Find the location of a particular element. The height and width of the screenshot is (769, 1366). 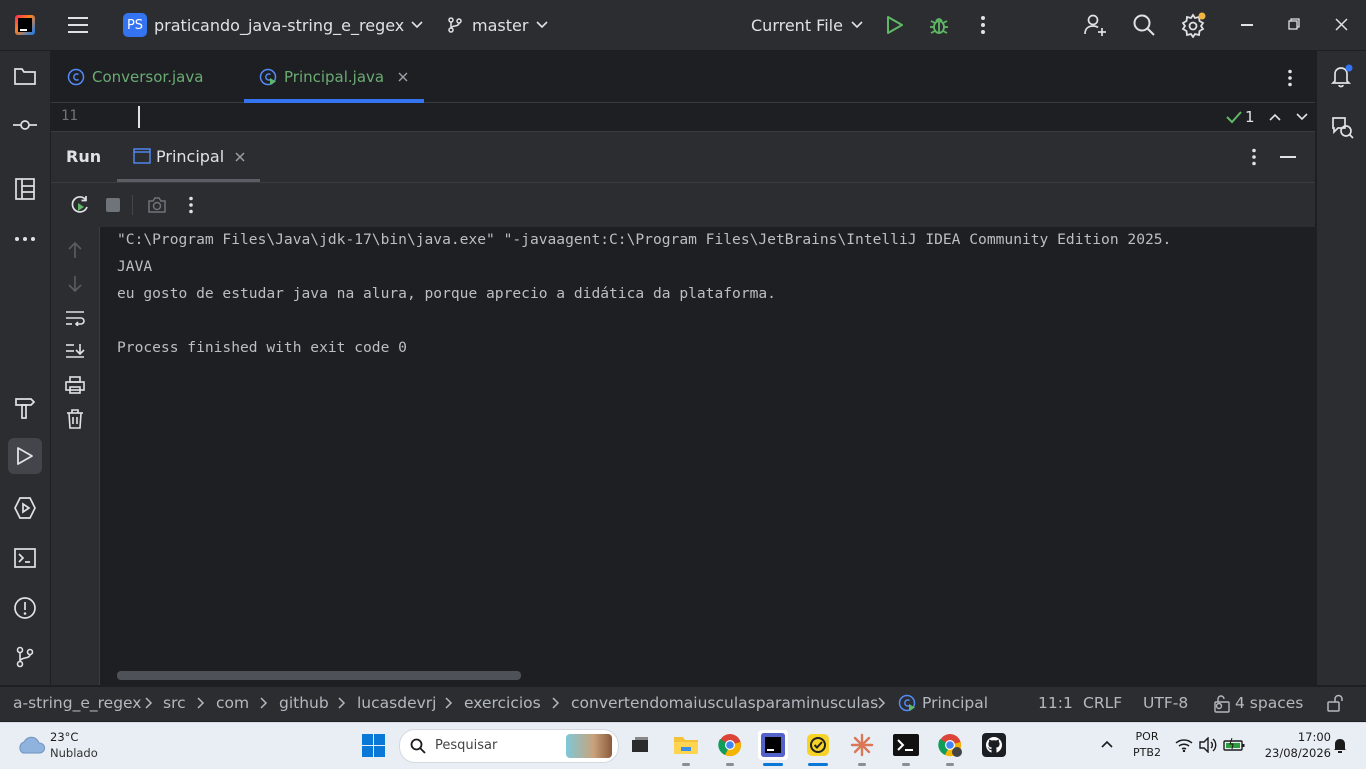

breadcrumb-item: Principal is located at coordinates (955, 703).